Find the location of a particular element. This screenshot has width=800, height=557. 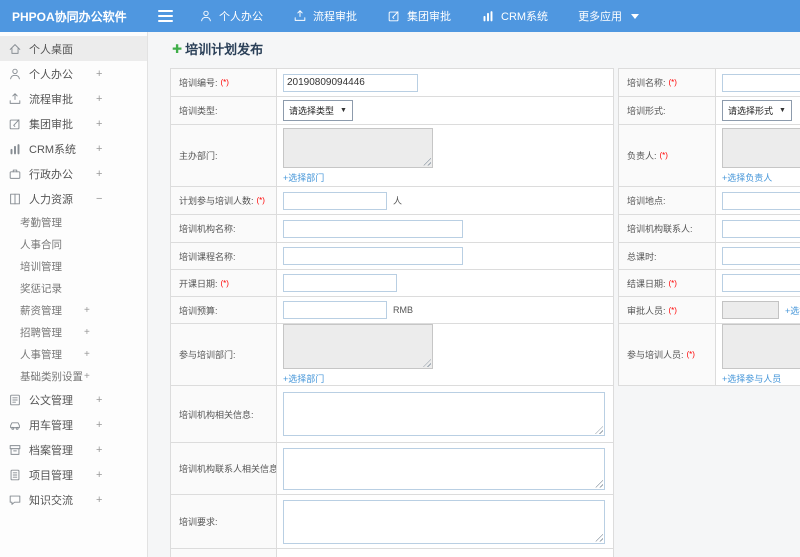

form-row-location: 培训地点: is located at coordinates (709, 201).